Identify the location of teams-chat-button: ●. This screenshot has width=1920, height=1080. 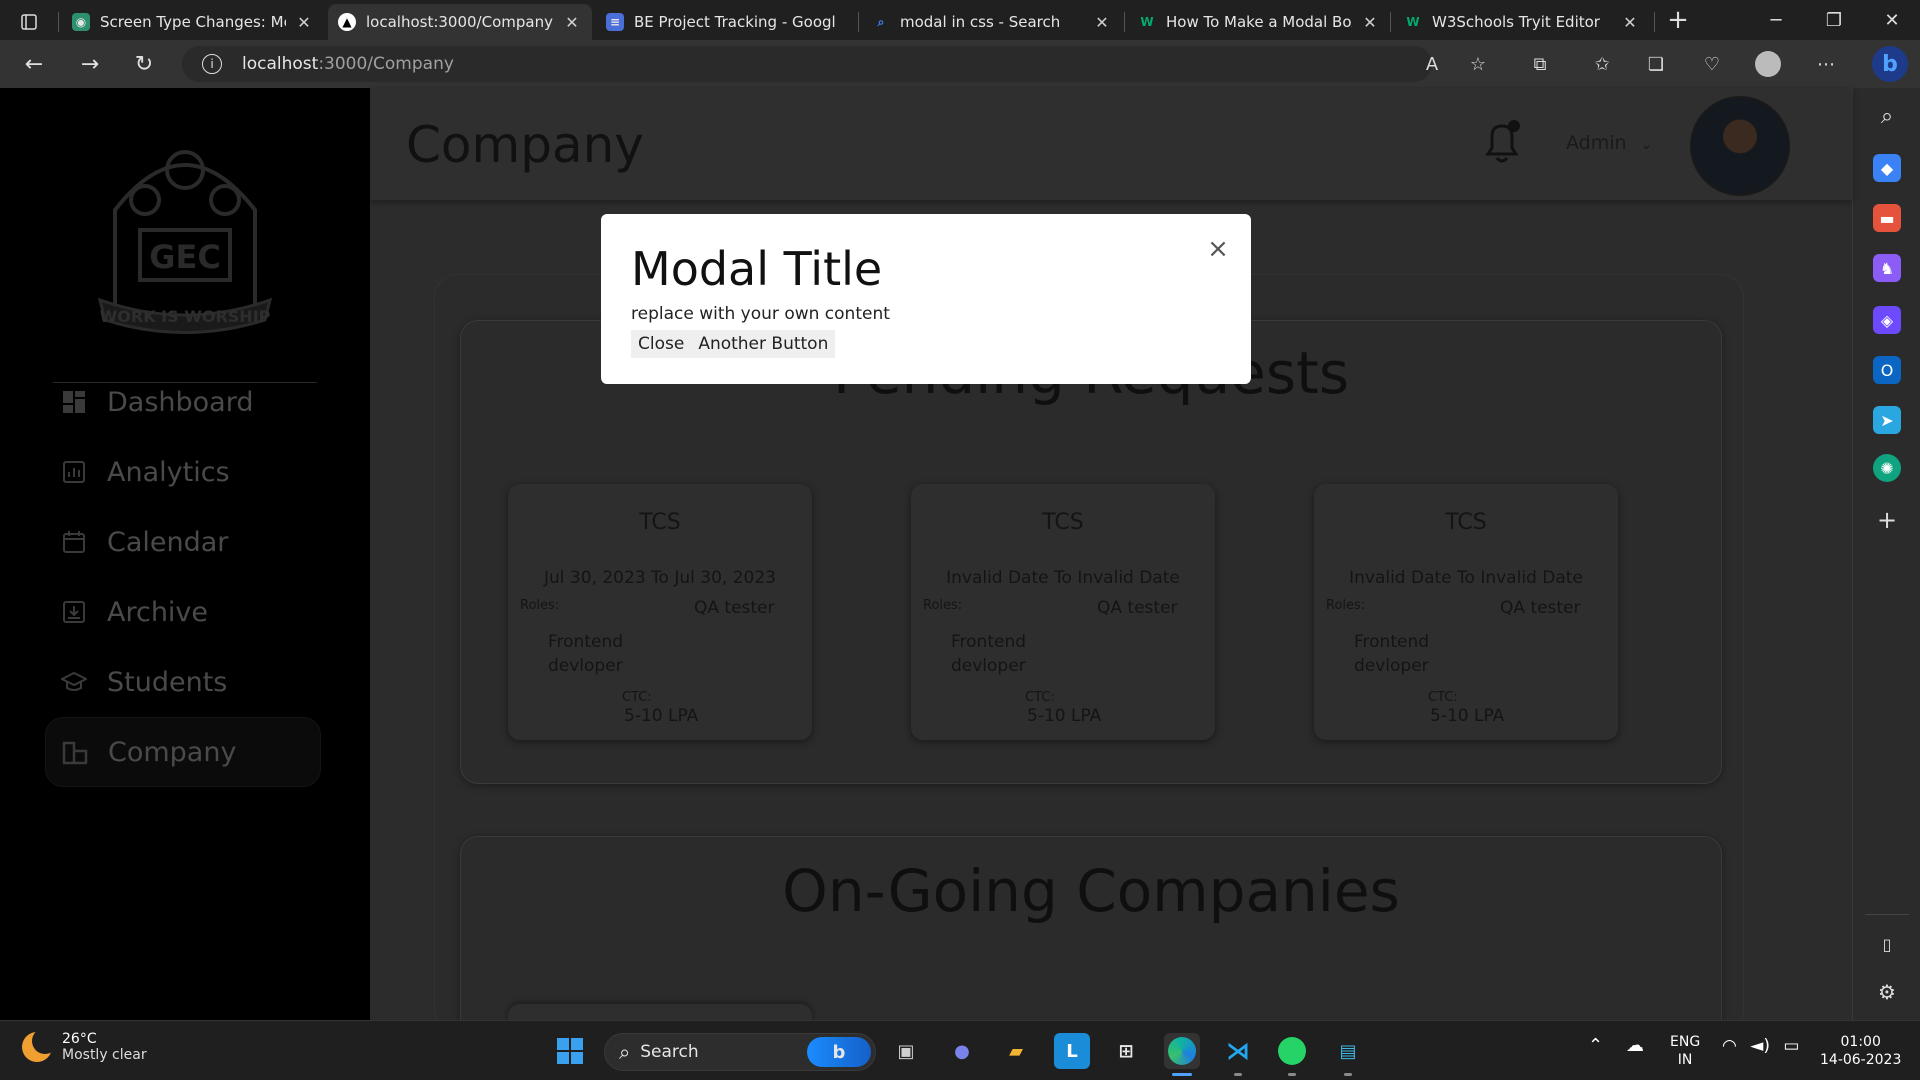
(962, 1051).